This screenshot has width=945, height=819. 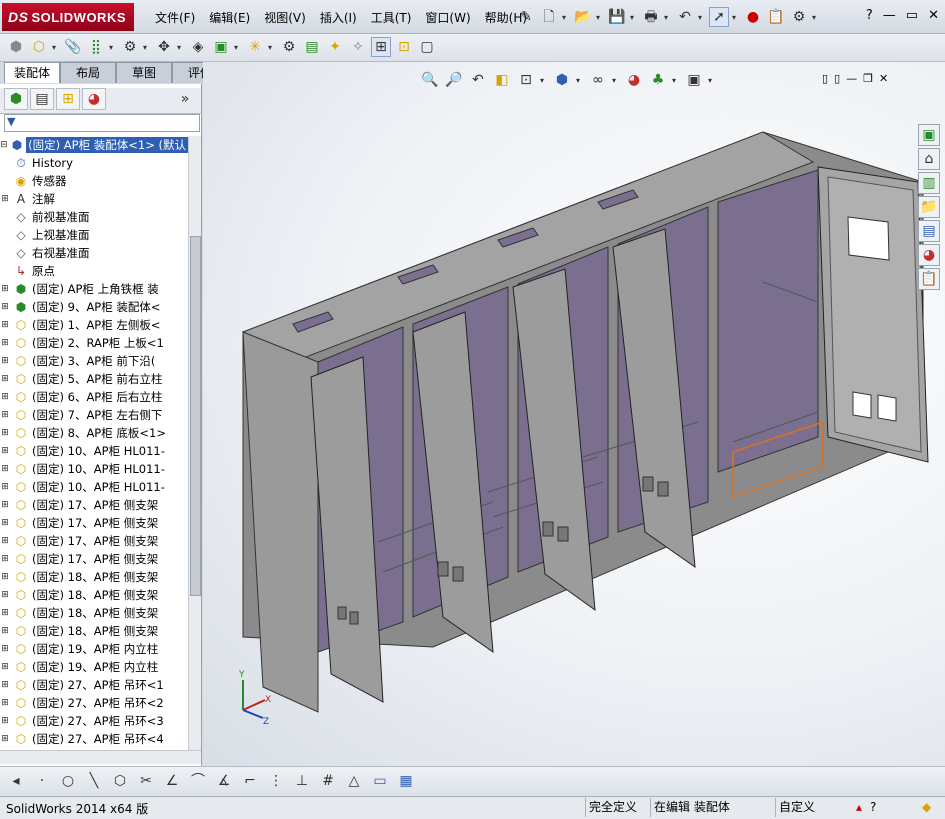 What do you see at coordinates (94, 199) in the screenshot?
I see `tree-item: ⊞ A 注解` at bounding box center [94, 199].